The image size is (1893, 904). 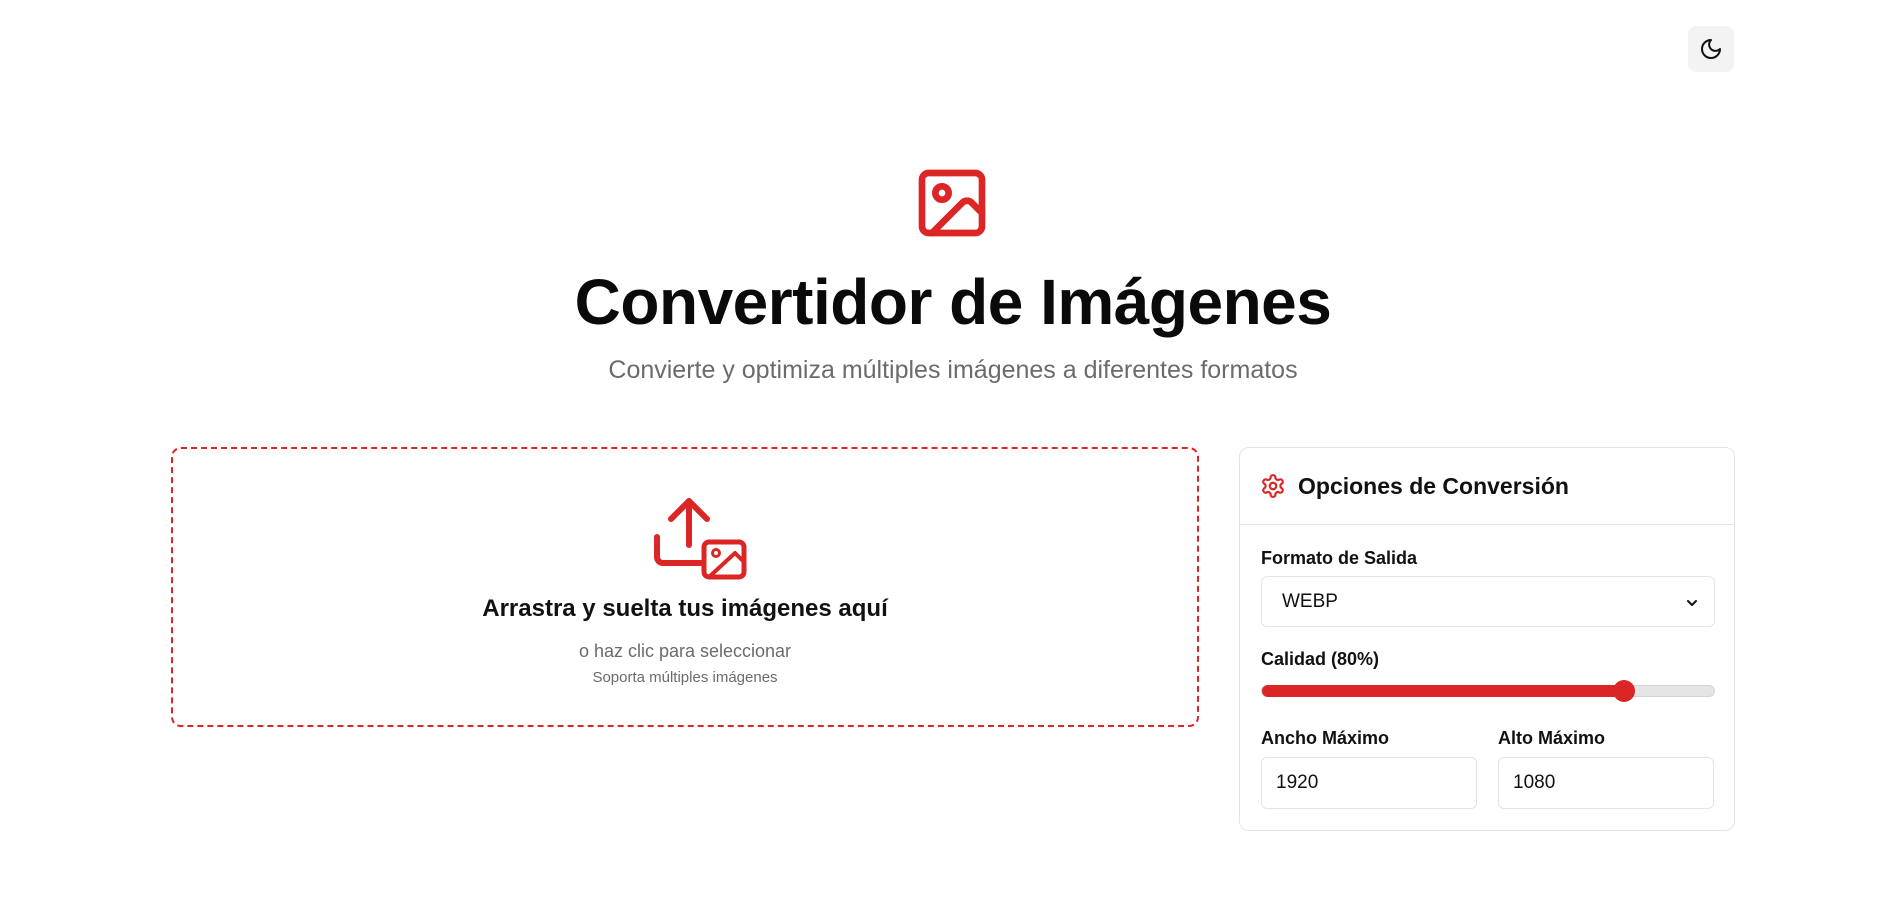 What do you see at coordinates (1488, 601) in the screenshot?
I see `format-select: WEBP` at bounding box center [1488, 601].